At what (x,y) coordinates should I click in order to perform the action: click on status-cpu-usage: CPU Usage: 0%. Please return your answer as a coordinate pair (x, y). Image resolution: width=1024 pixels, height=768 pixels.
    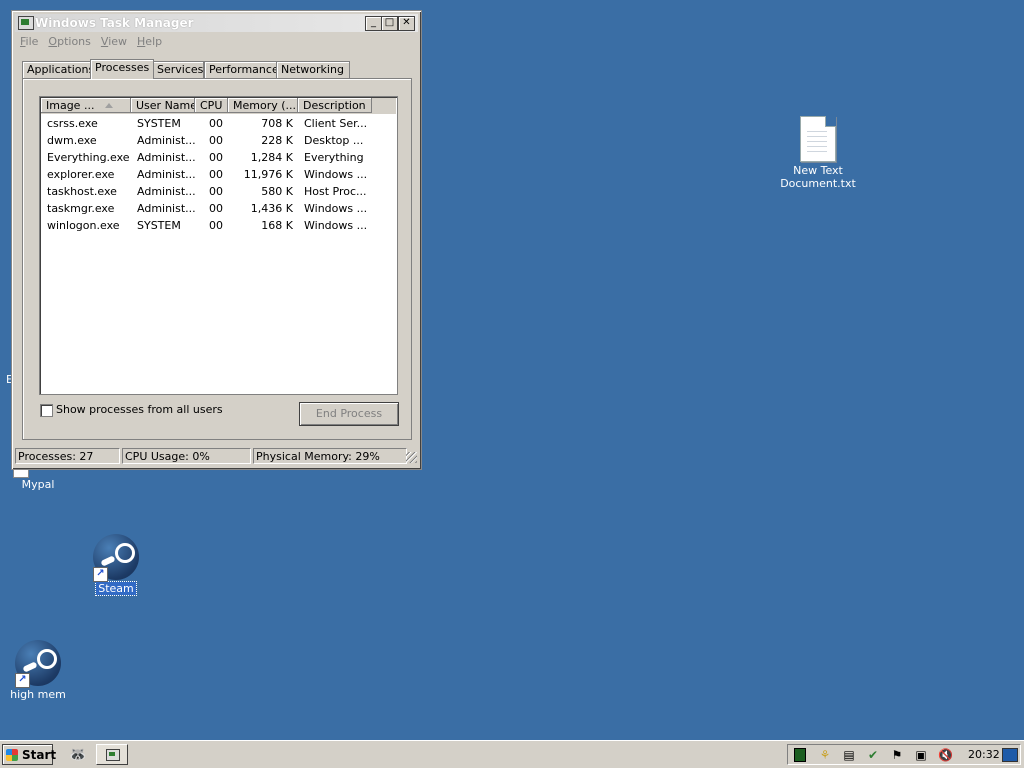
    Looking at the image, I should click on (186, 456).